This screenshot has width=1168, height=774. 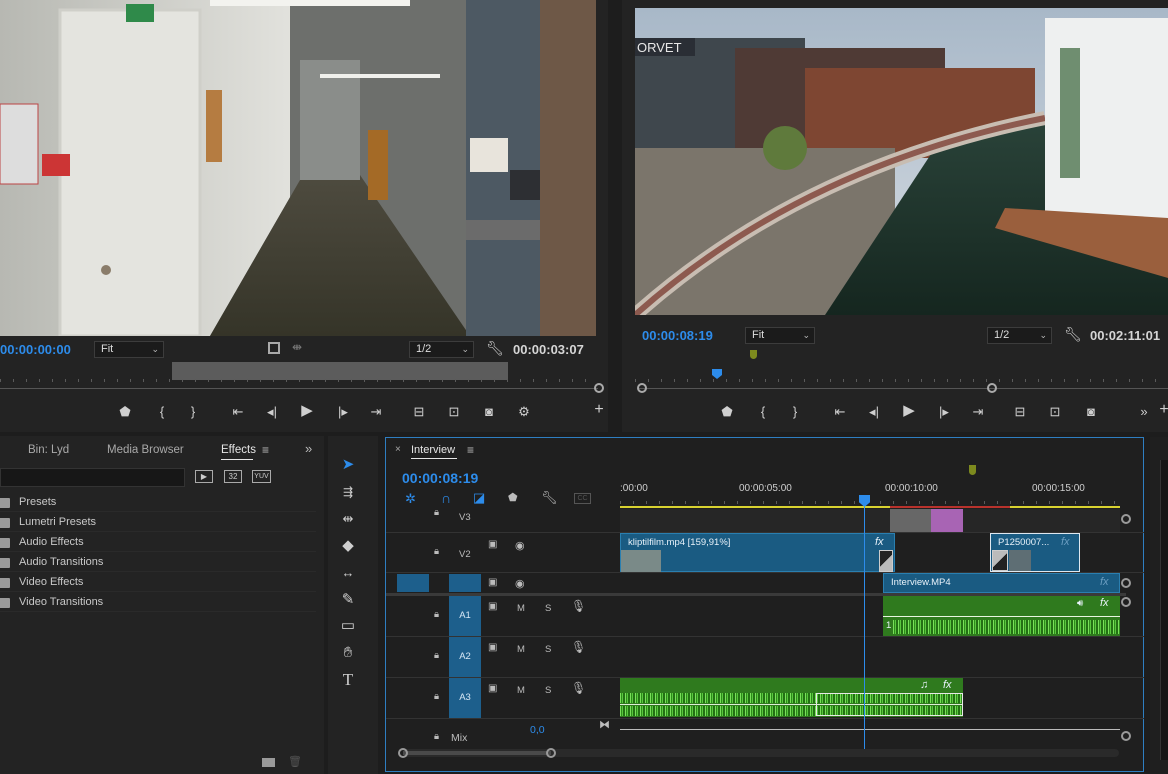 What do you see at coordinates (268, 762) in the screenshot?
I see `new-bin-icon` at bounding box center [268, 762].